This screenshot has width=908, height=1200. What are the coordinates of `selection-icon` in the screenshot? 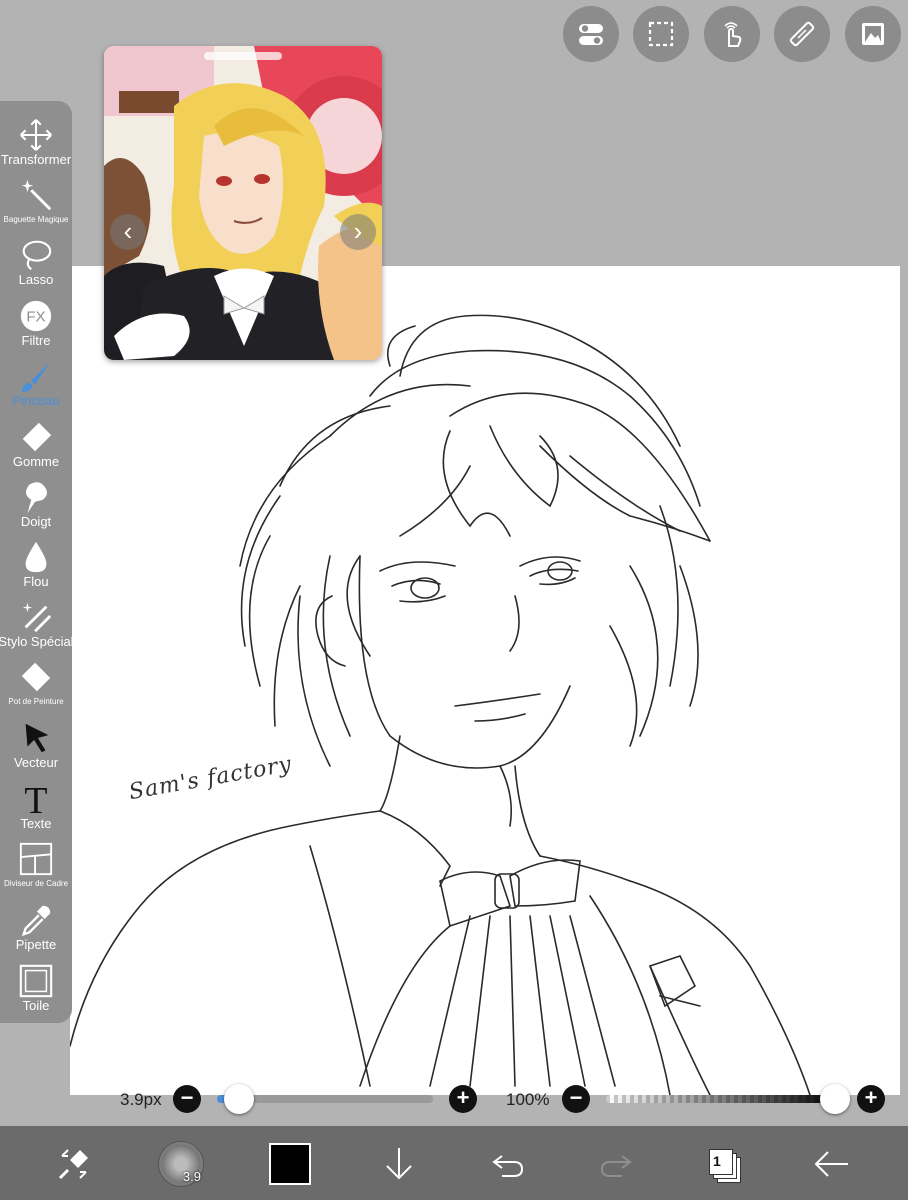 It's located at (661, 34).